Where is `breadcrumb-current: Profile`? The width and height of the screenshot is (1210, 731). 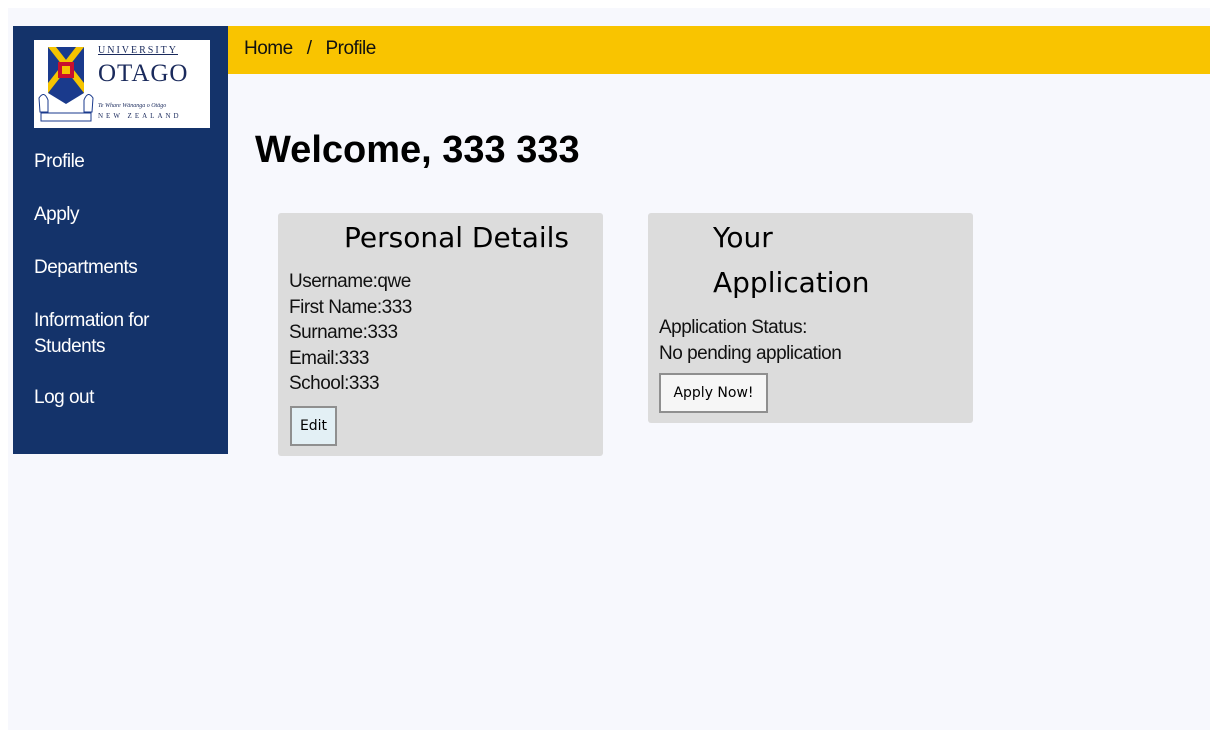
breadcrumb-current: Profile is located at coordinates (350, 48).